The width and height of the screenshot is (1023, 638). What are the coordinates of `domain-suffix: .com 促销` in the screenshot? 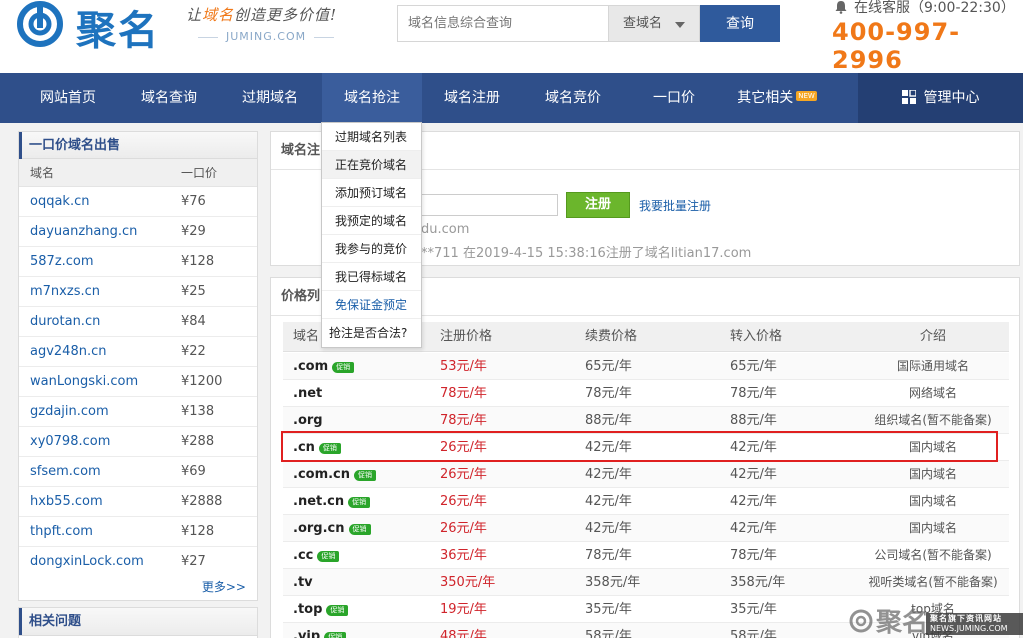 It's located at (324, 366).